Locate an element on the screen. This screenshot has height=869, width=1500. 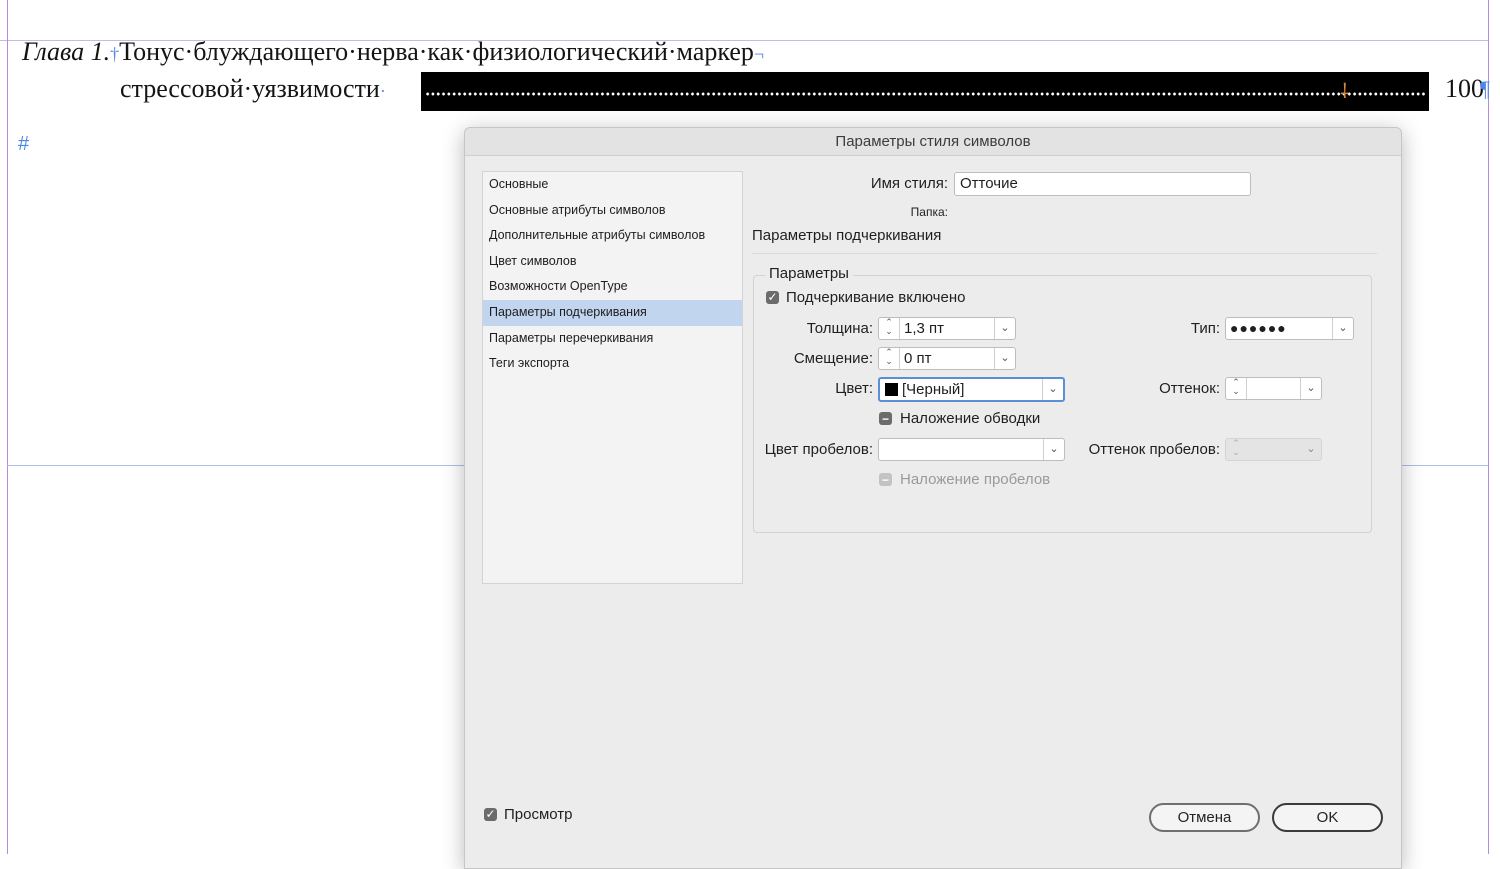
category-advanced-character-formats: Дополнительные атрибуты символов is located at coordinates (612, 236).